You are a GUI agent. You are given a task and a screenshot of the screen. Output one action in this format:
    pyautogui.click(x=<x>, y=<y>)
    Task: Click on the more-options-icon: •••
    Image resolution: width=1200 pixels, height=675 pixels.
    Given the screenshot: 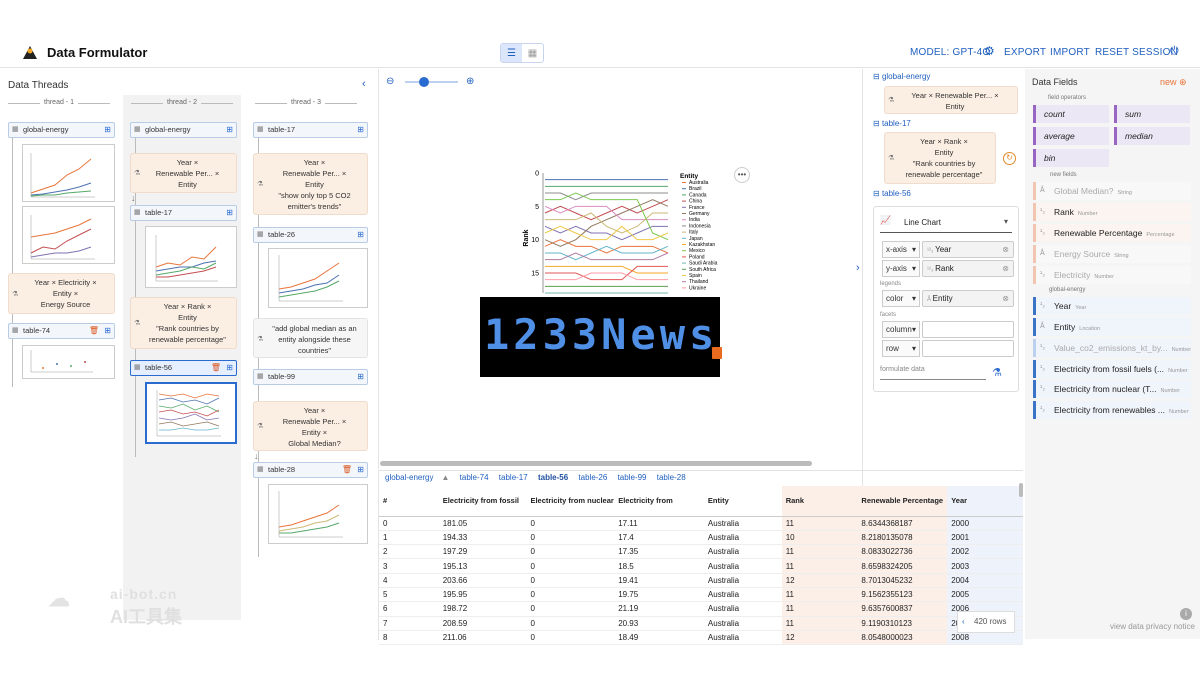 What is the action you would take?
    pyautogui.click(x=742, y=175)
    